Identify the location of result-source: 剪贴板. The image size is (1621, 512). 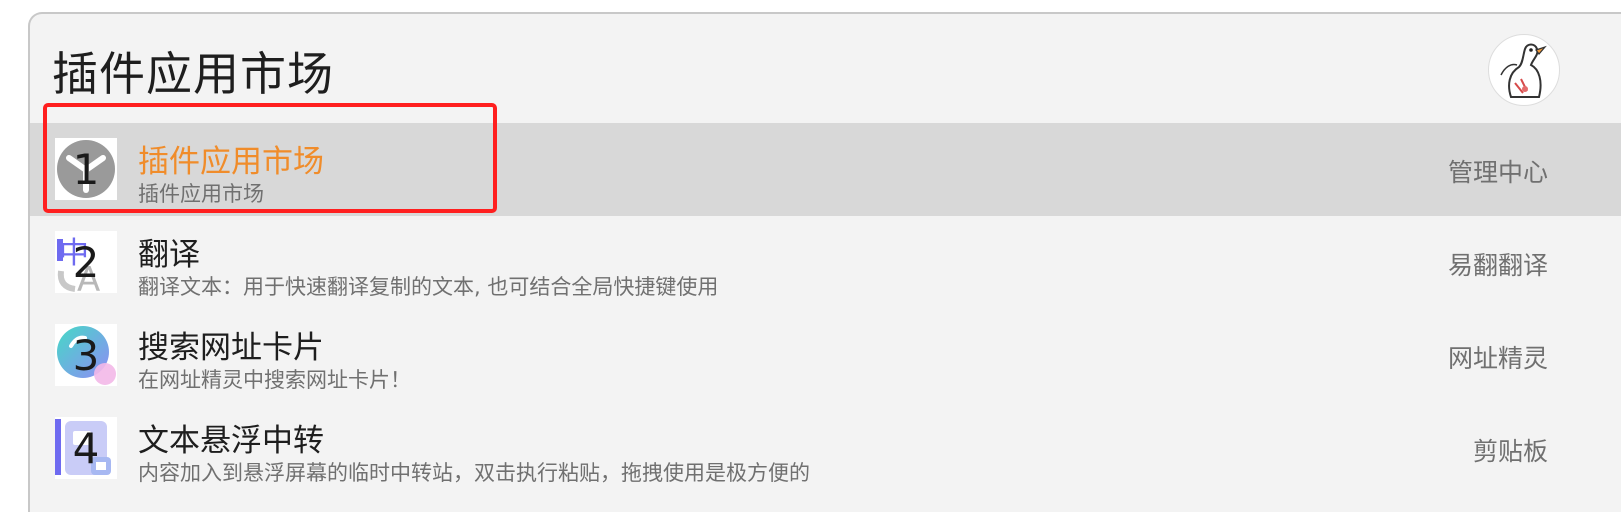
(1510, 451).